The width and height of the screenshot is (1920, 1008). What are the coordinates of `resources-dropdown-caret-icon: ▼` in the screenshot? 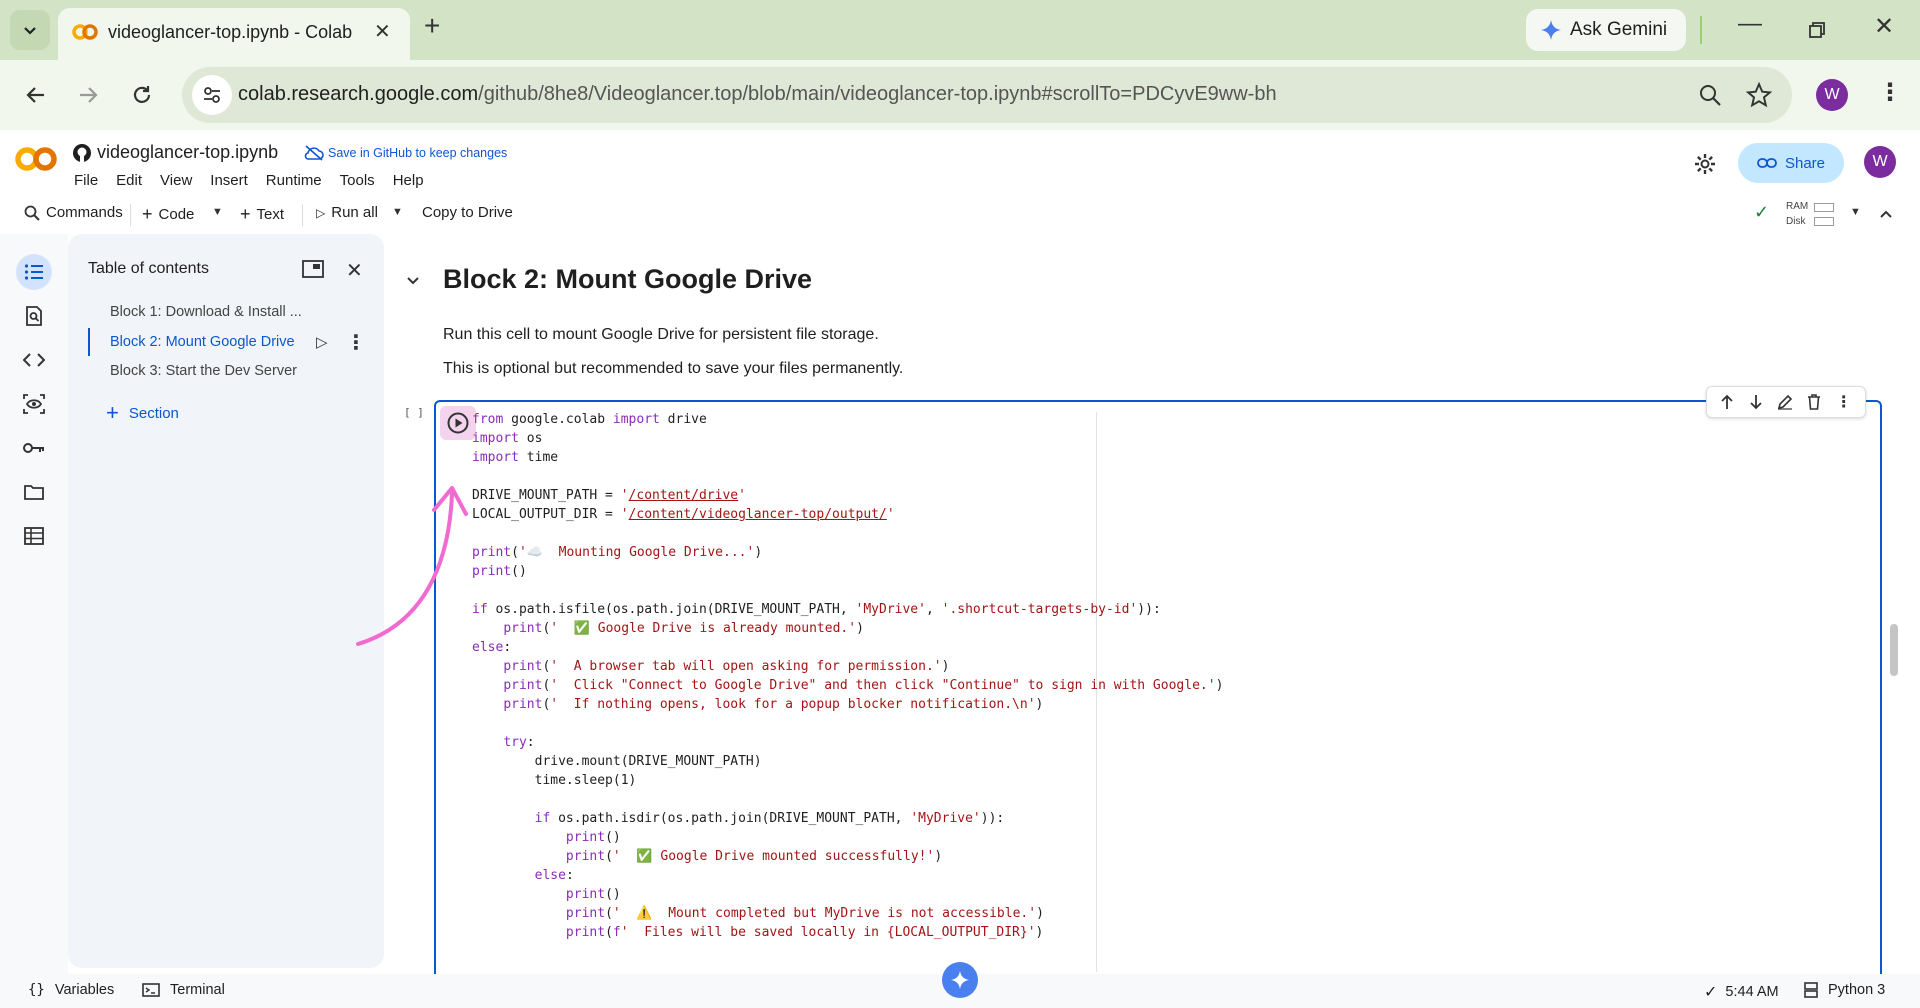 It's located at (1855, 212).